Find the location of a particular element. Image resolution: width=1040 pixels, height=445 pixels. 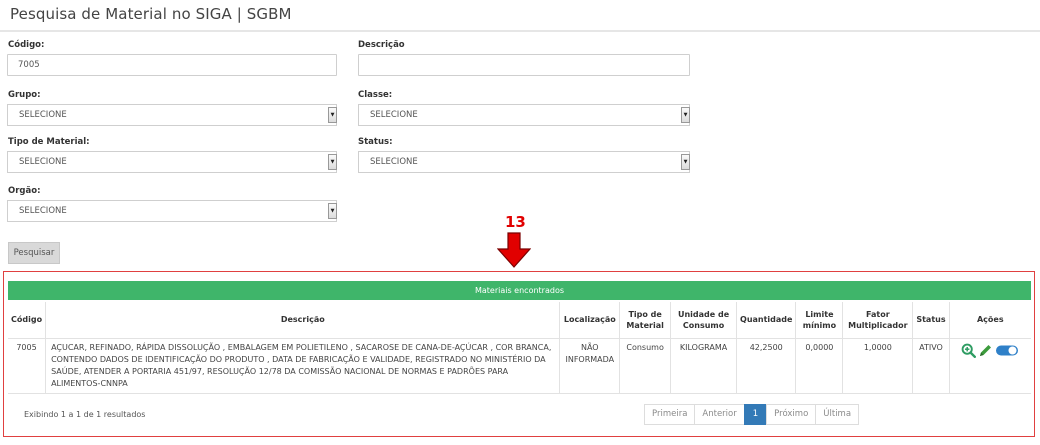

cell-tipo-material: Consumo is located at coordinates (645, 366).